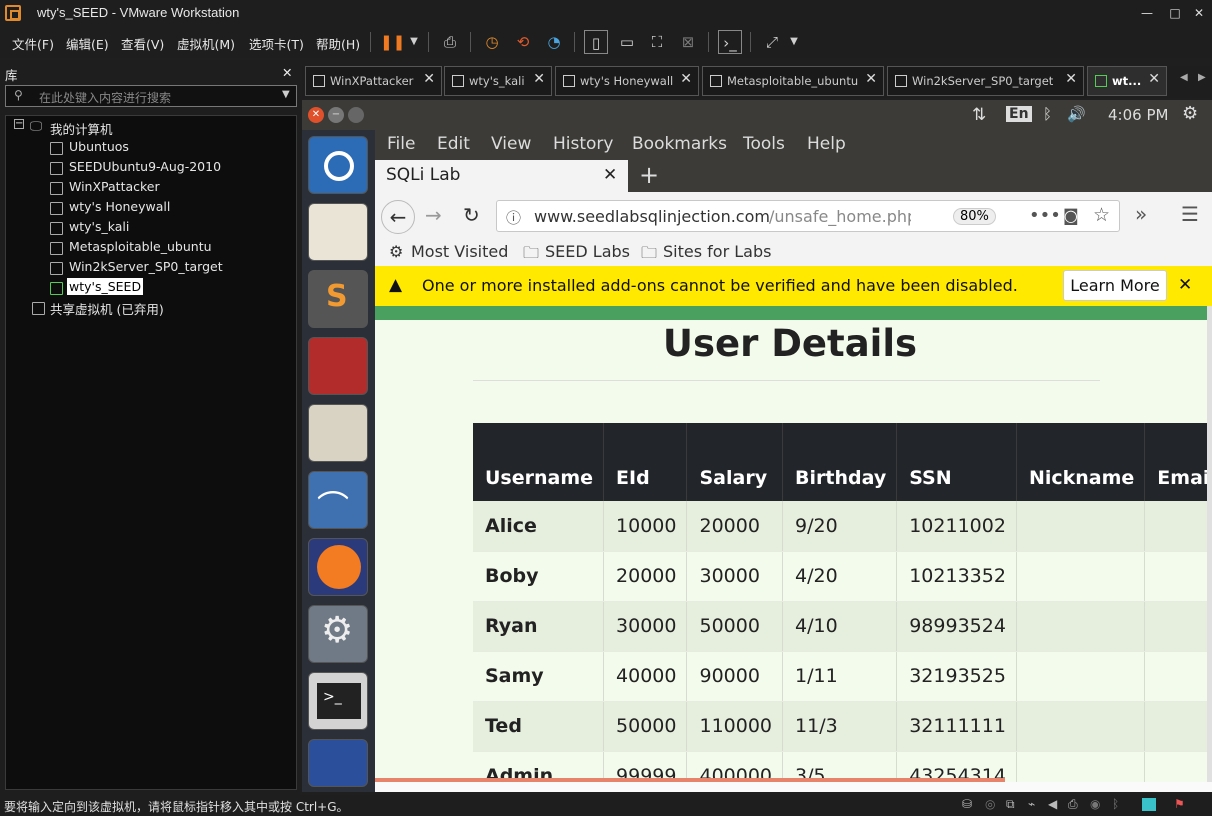 The image size is (1212, 816). What do you see at coordinates (19, 124) in the screenshot?
I see `collapse-icon: −` at bounding box center [19, 124].